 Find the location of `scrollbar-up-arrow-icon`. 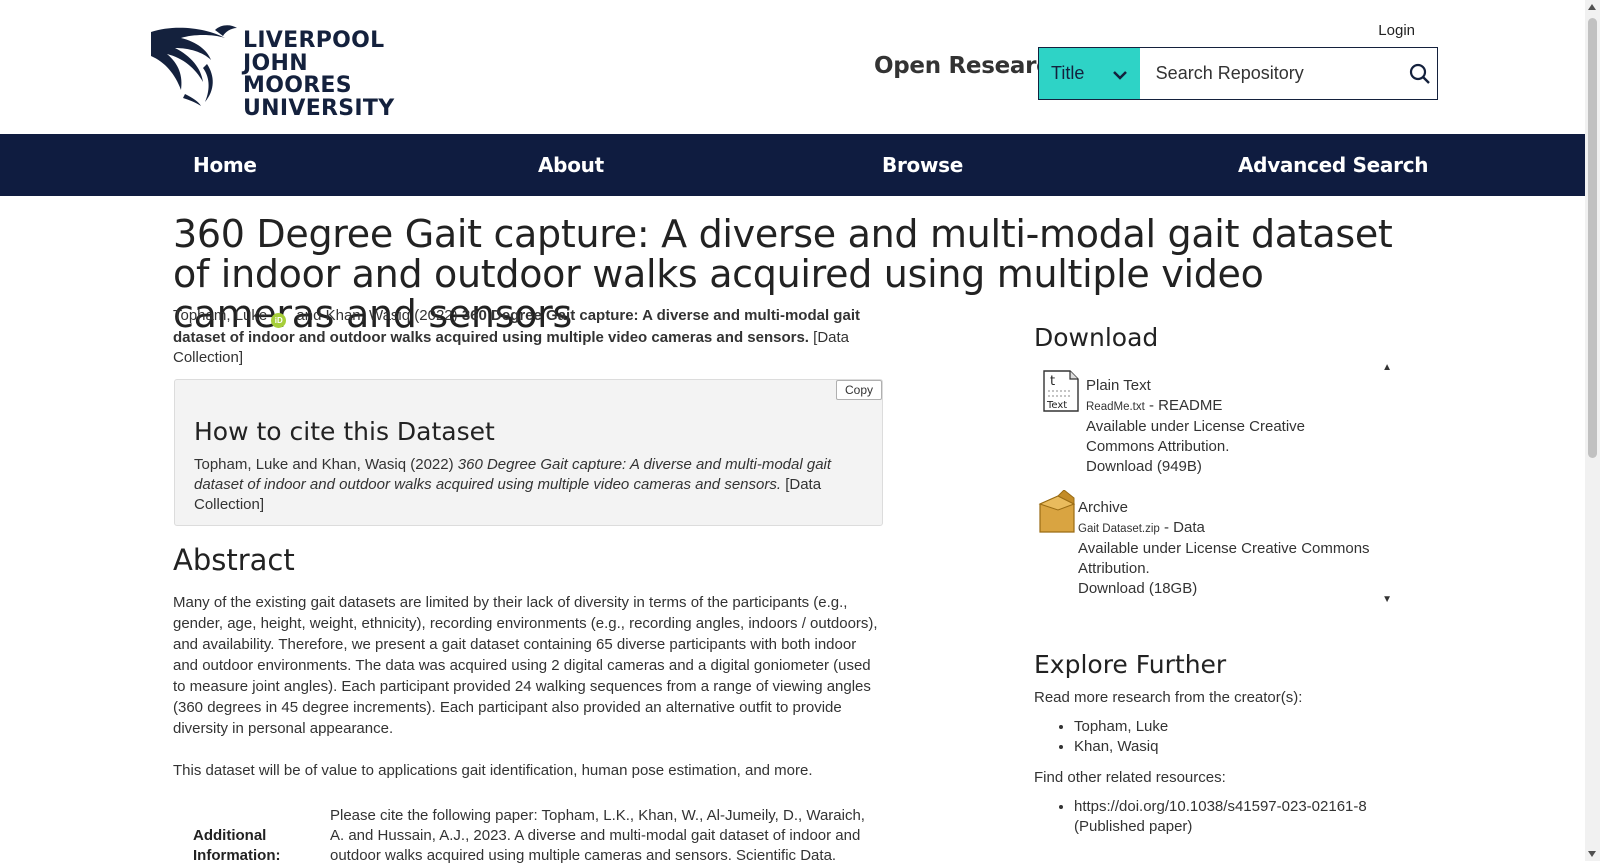

scrollbar-up-arrow-icon is located at coordinates (1592, 7).